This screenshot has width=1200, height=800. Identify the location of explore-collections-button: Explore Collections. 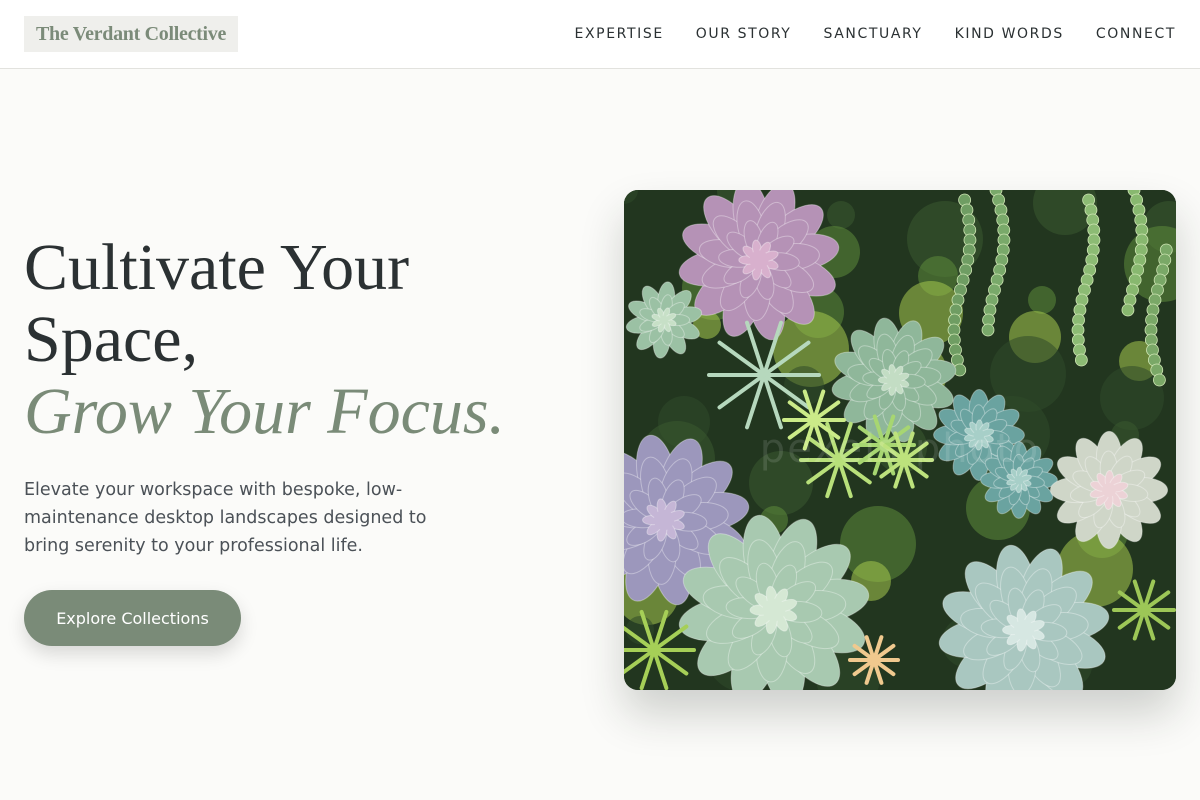
(132, 618).